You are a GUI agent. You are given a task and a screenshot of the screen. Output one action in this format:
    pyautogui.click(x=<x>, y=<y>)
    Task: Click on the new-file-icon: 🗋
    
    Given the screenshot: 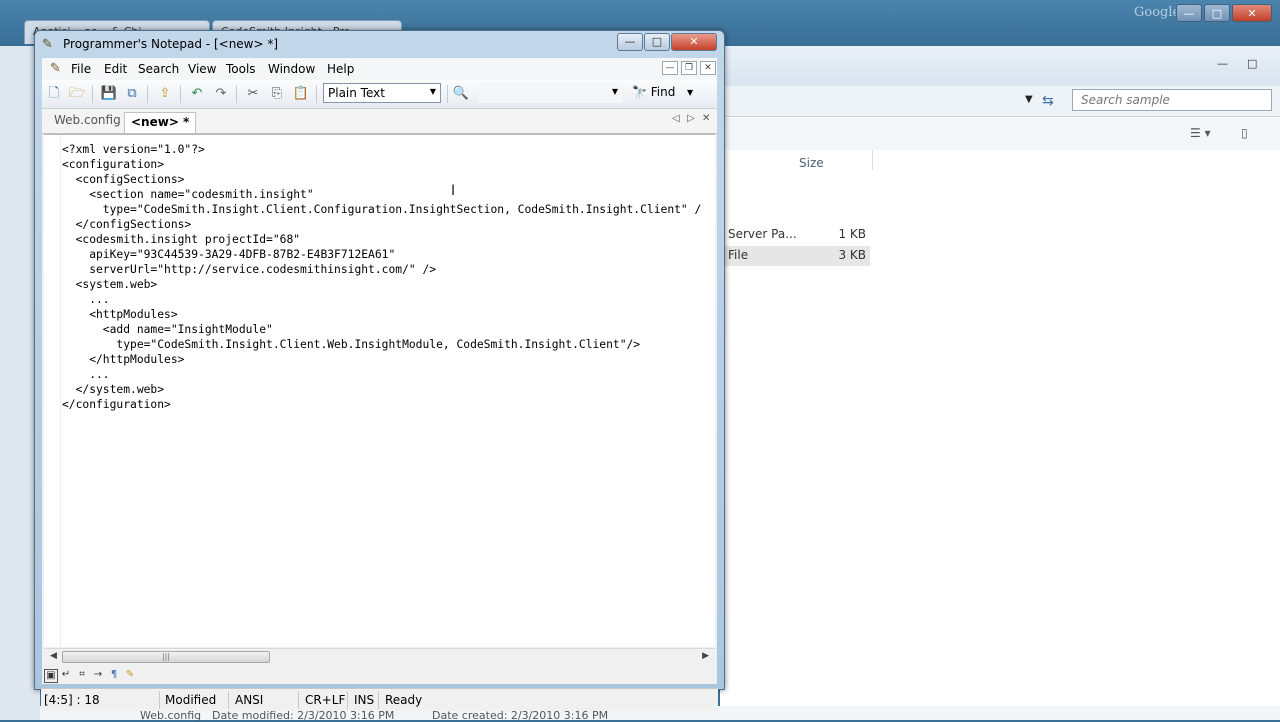 What is the action you would take?
    pyautogui.click(x=54, y=94)
    